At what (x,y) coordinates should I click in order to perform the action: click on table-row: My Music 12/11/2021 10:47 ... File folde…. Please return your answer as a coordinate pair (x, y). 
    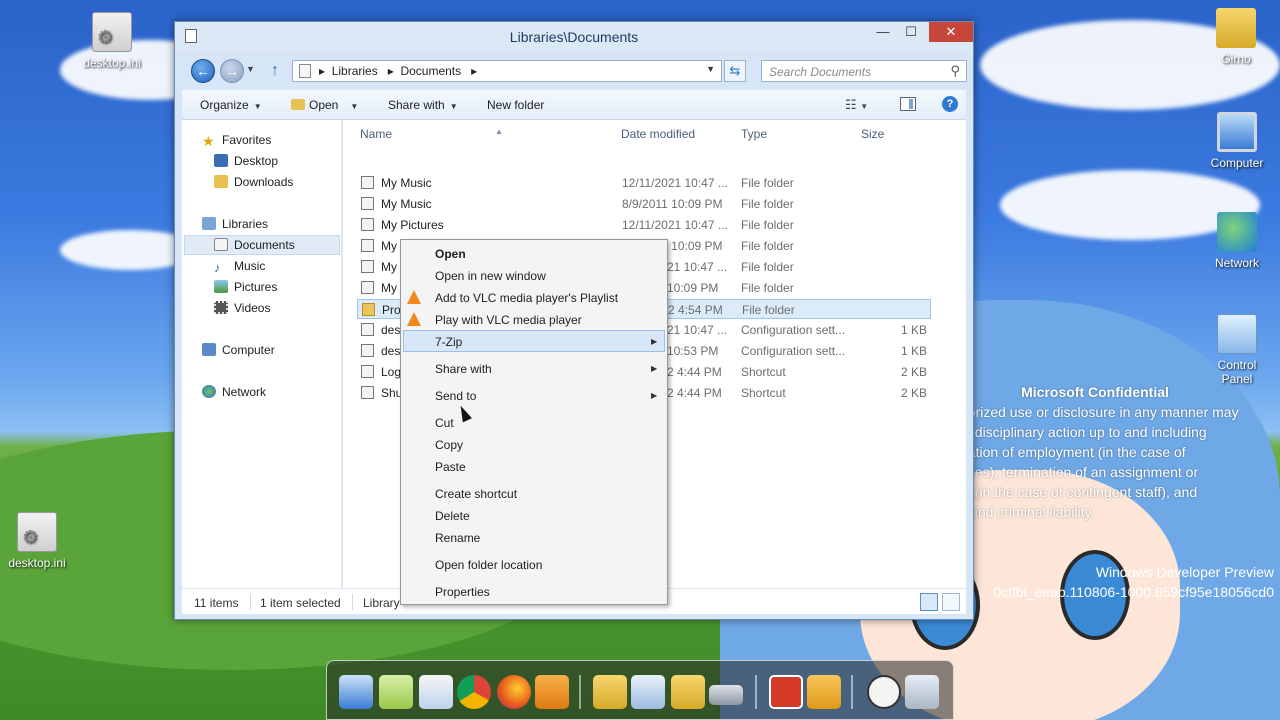
    Looking at the image, I should click on (644, 183).